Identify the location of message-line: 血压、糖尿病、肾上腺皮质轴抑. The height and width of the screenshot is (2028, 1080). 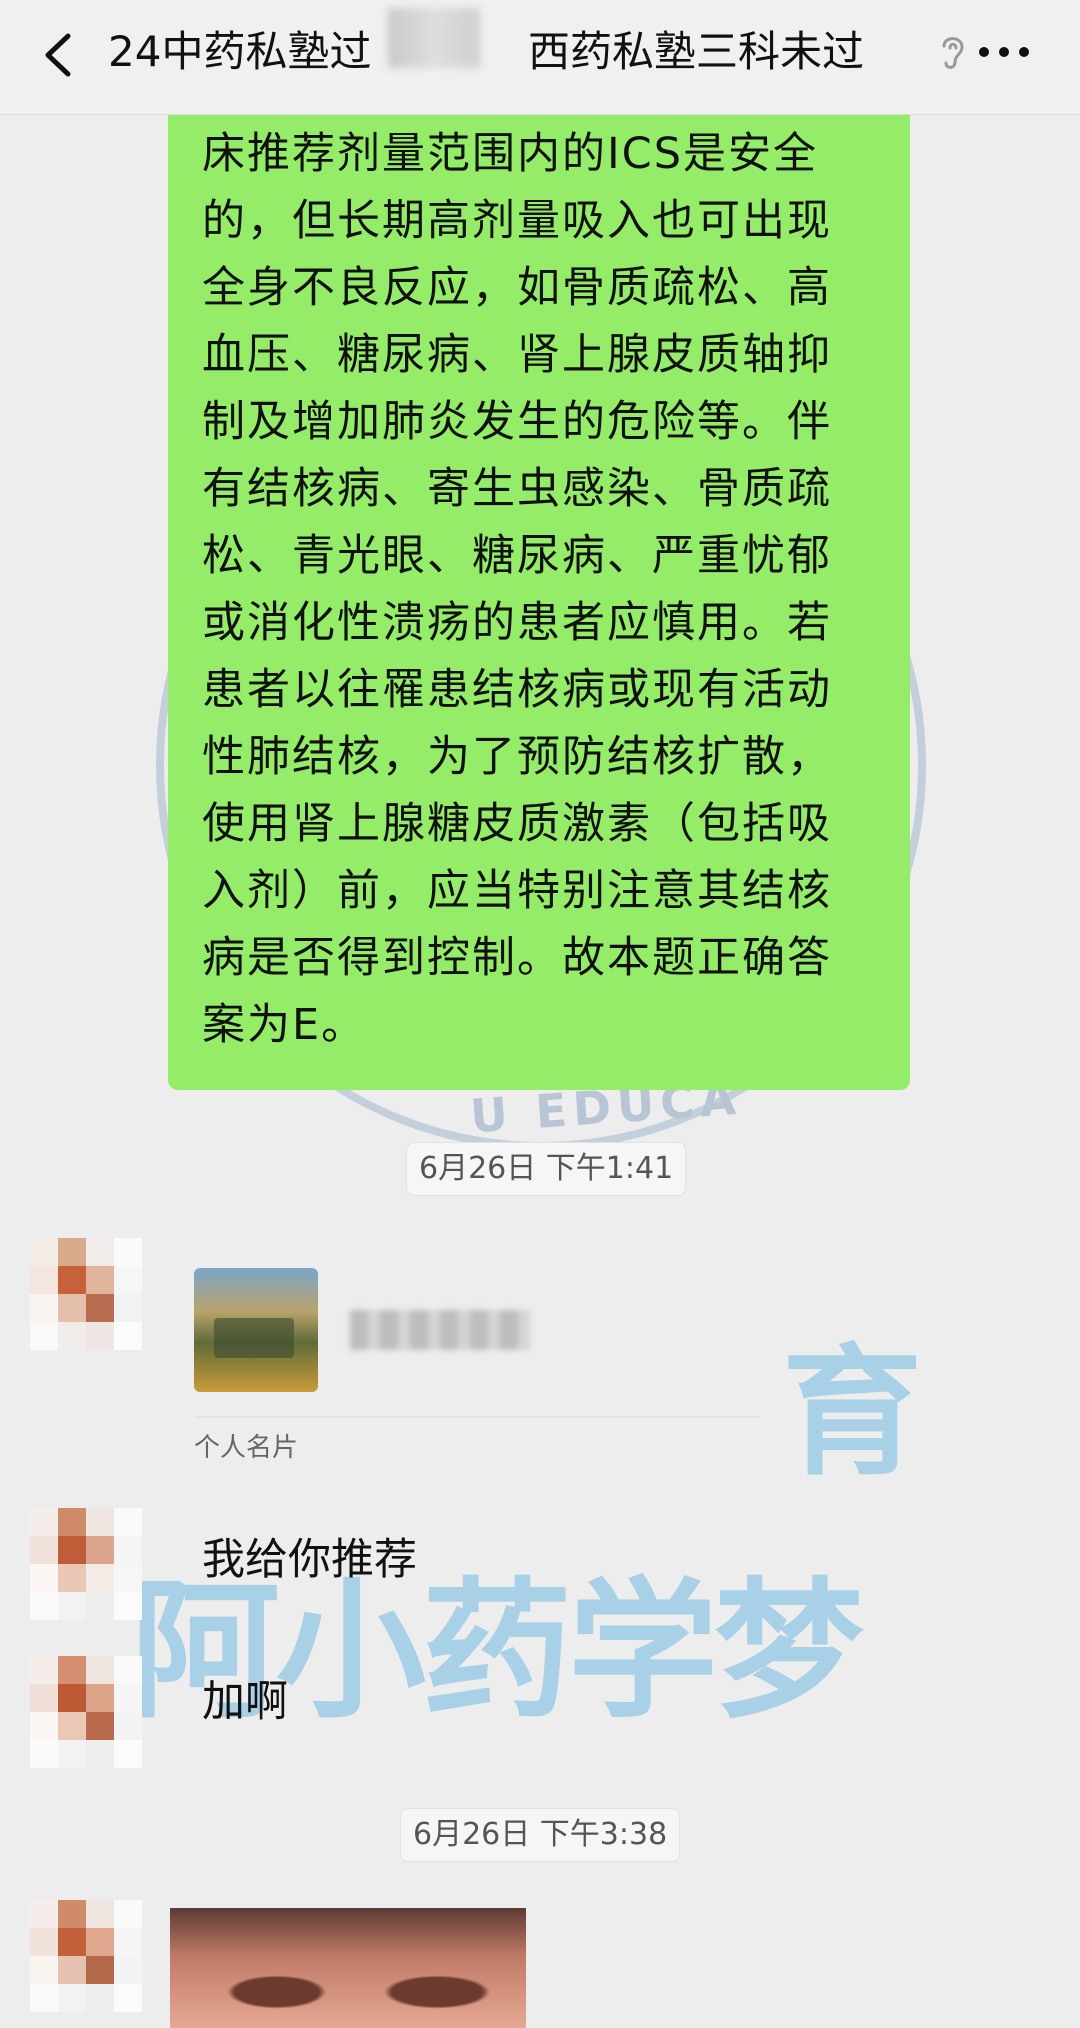
(517, 355).